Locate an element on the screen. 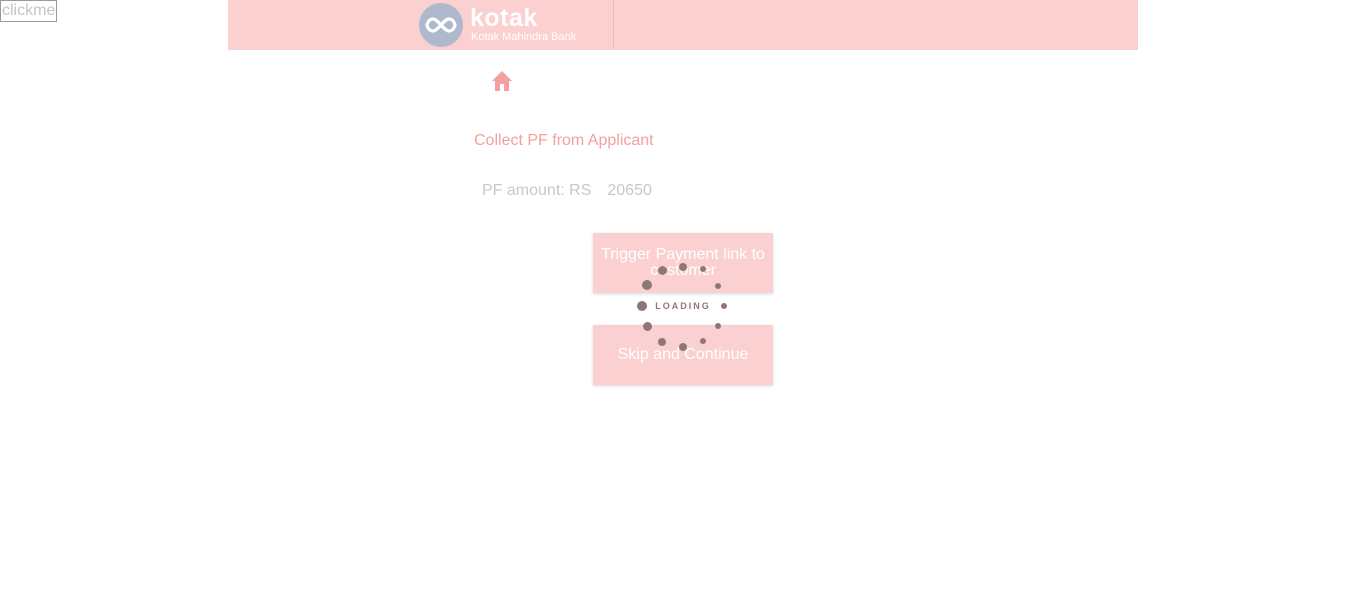 The height and width of the screenshot is (612, 1366). pf-amount-value: 20650 is located at coordinates (629, 190).